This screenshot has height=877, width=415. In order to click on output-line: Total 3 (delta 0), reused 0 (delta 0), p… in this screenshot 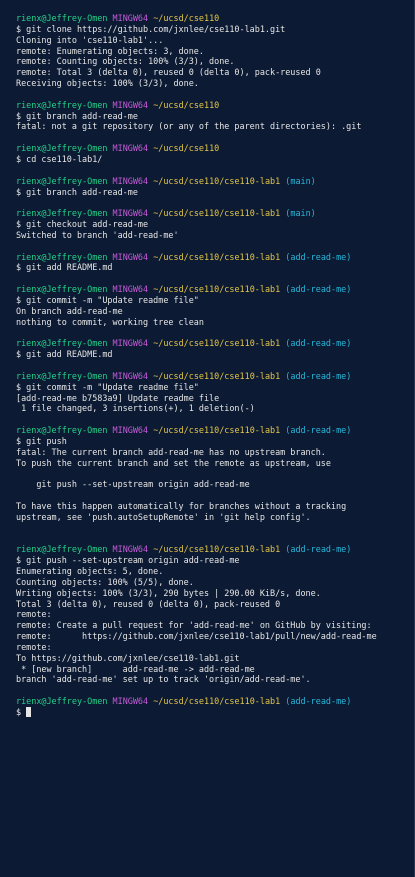, I will do `click(213, 604)`.